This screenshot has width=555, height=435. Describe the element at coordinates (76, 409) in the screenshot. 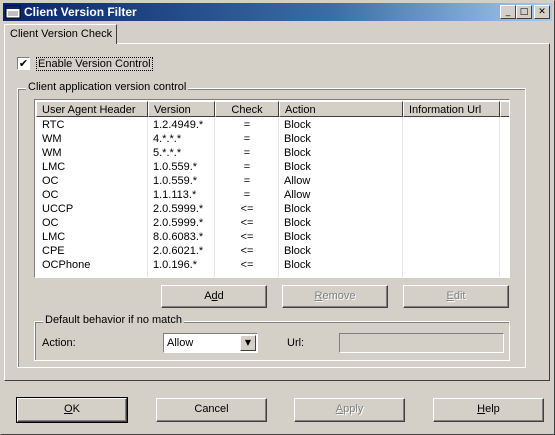

I see `ok-label-post: K` at that location.